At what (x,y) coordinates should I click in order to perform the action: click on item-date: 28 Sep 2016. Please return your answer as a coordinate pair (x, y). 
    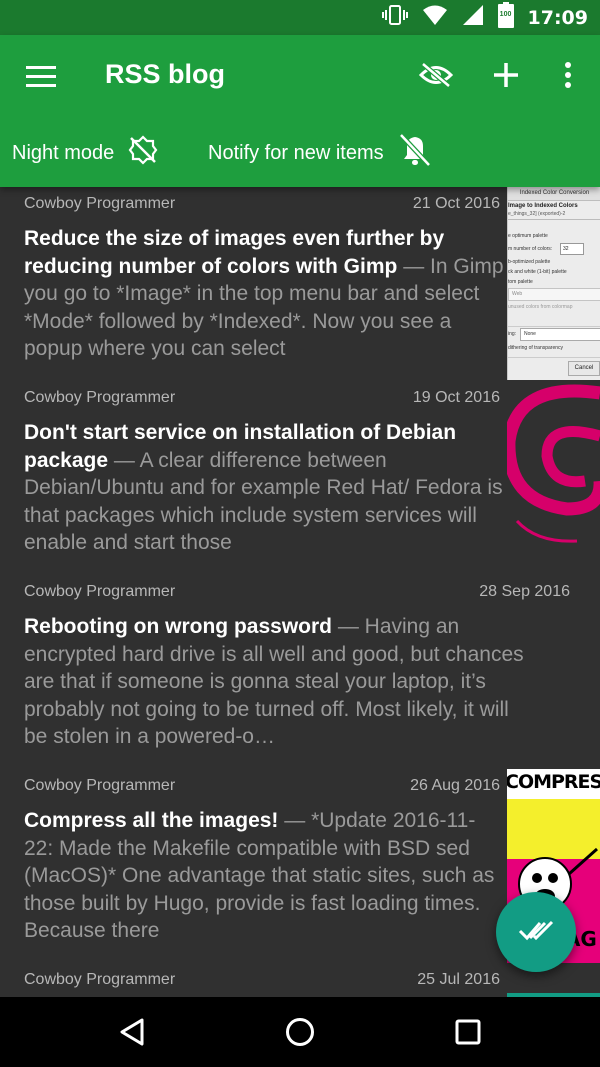
    Looking at the image, I should click on (524, 591).